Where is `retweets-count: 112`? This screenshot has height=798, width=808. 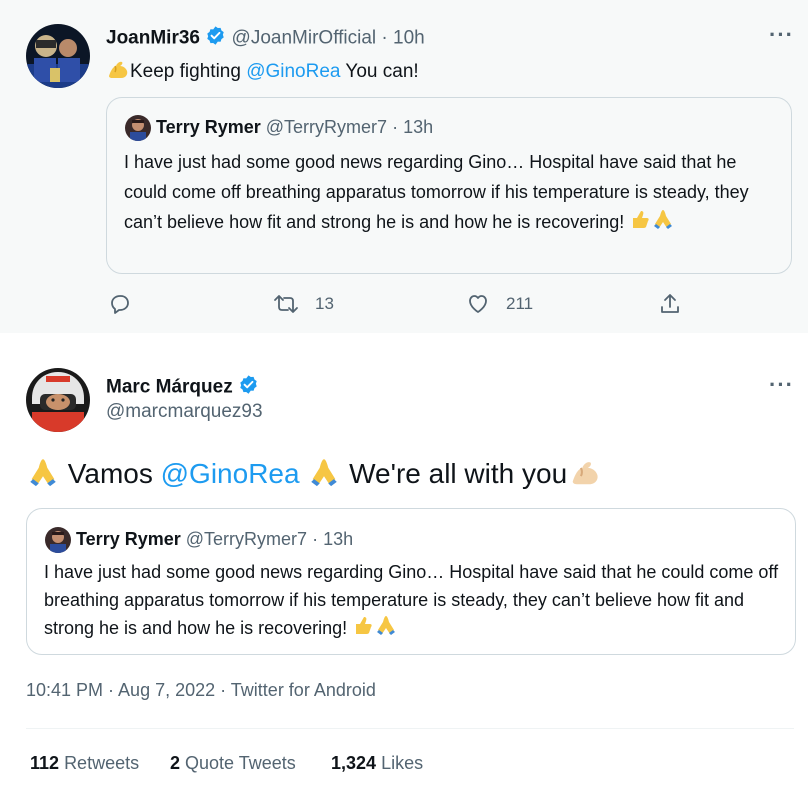 retweets-count: 112 is located at coordinates (45, 763).